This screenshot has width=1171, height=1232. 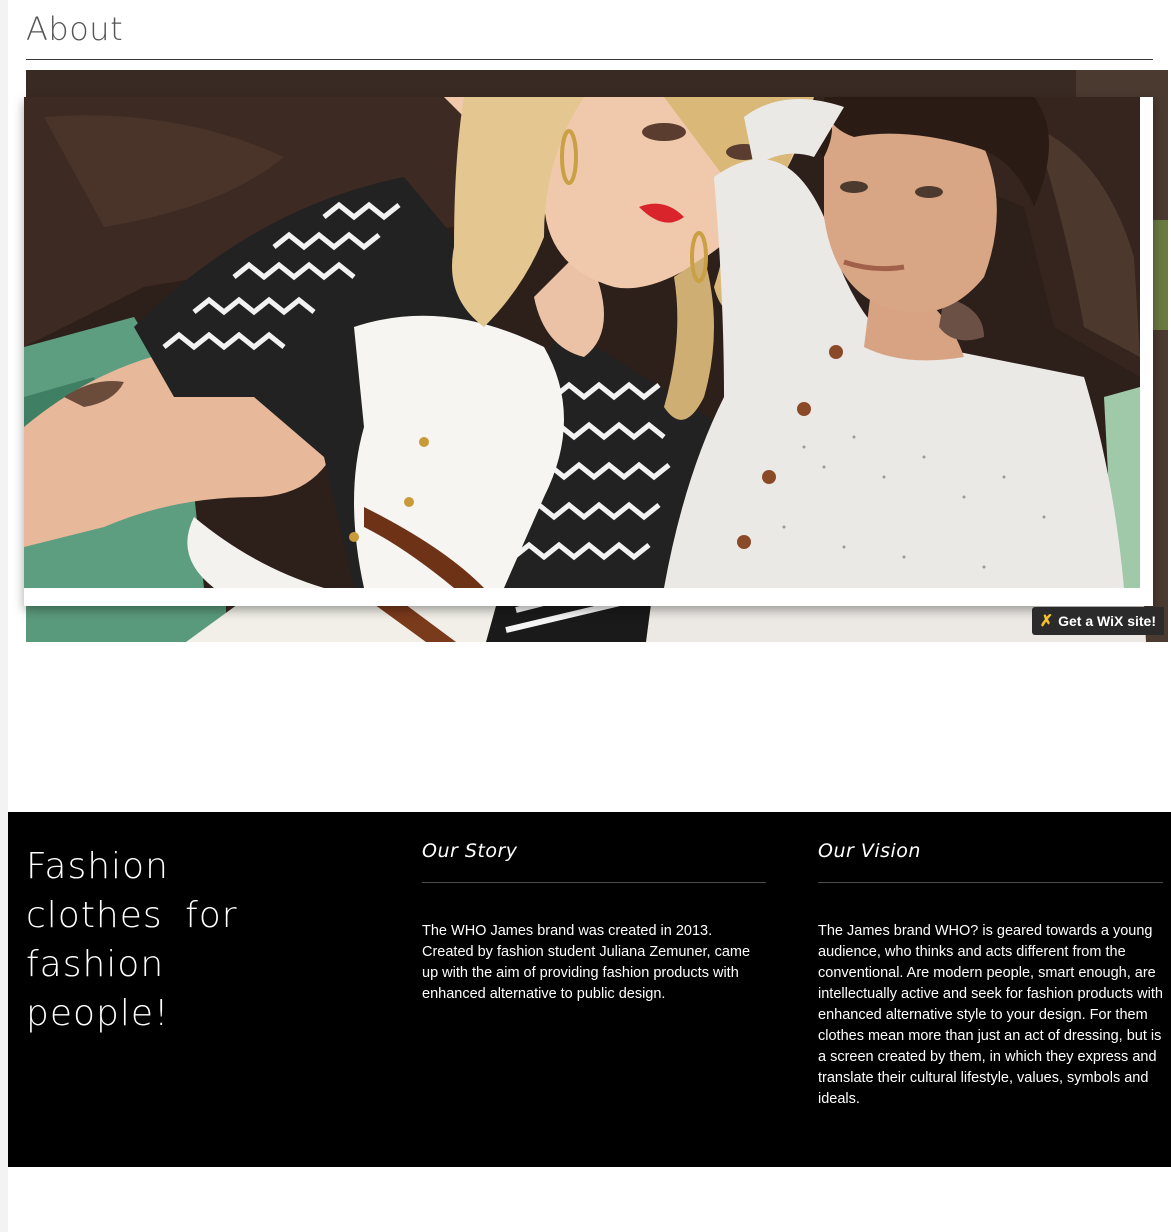 What do you see at coordinates (990, 882) in the screenshot?
I see `our-vision-divider` at bounding box center [990, 882].